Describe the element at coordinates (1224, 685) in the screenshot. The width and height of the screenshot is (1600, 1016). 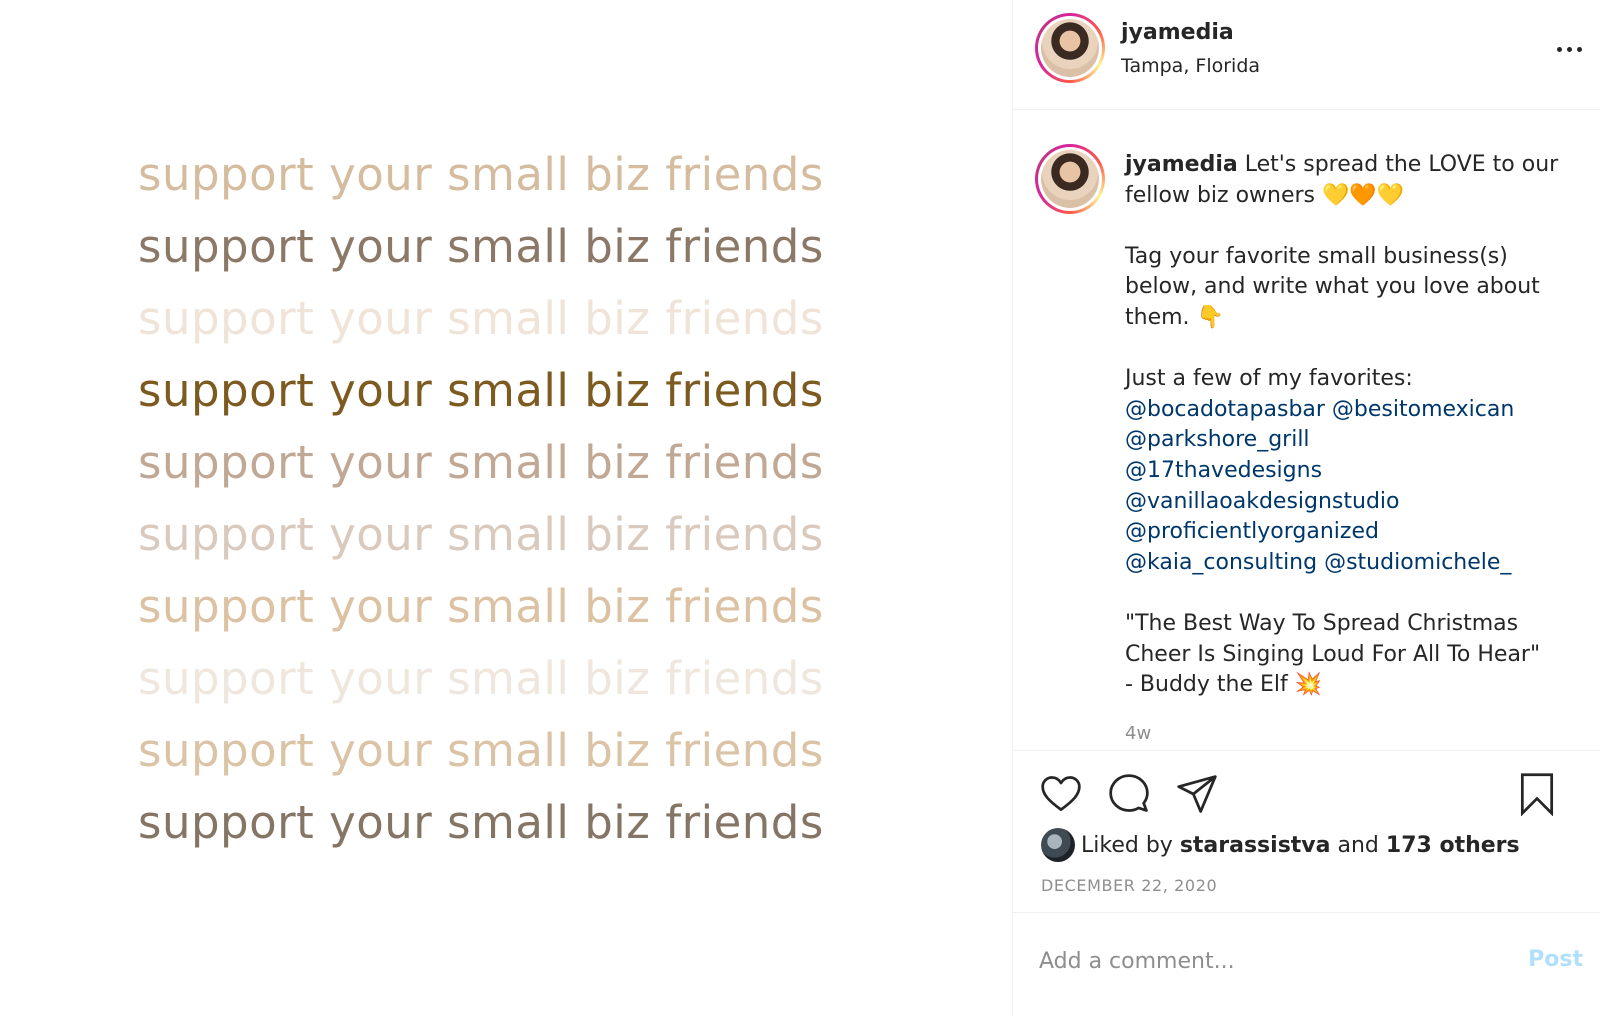
I see `quote-line: - Buddy the Elf 💥` at that location.